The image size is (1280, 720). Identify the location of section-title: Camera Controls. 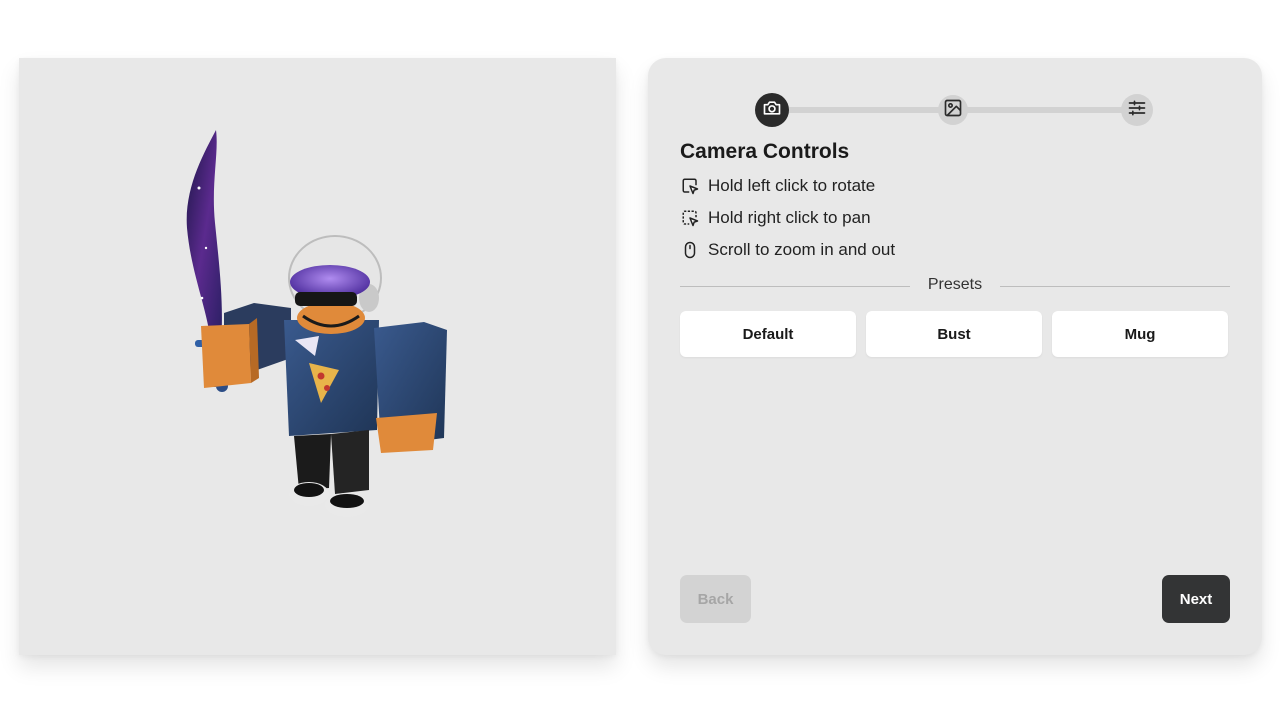
(765, 151).